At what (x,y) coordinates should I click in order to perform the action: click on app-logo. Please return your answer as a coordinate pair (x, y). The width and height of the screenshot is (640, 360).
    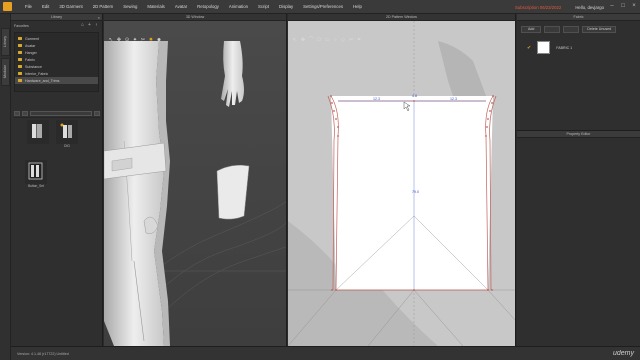
    Looking at the image, I should click on (7, 7).